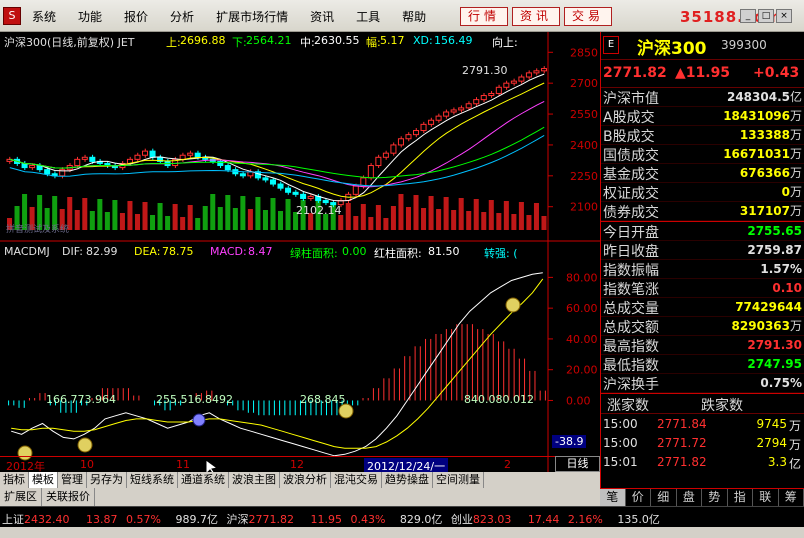  I want to click on market-row: 国债成交 16671031 万, so click(702, 154).